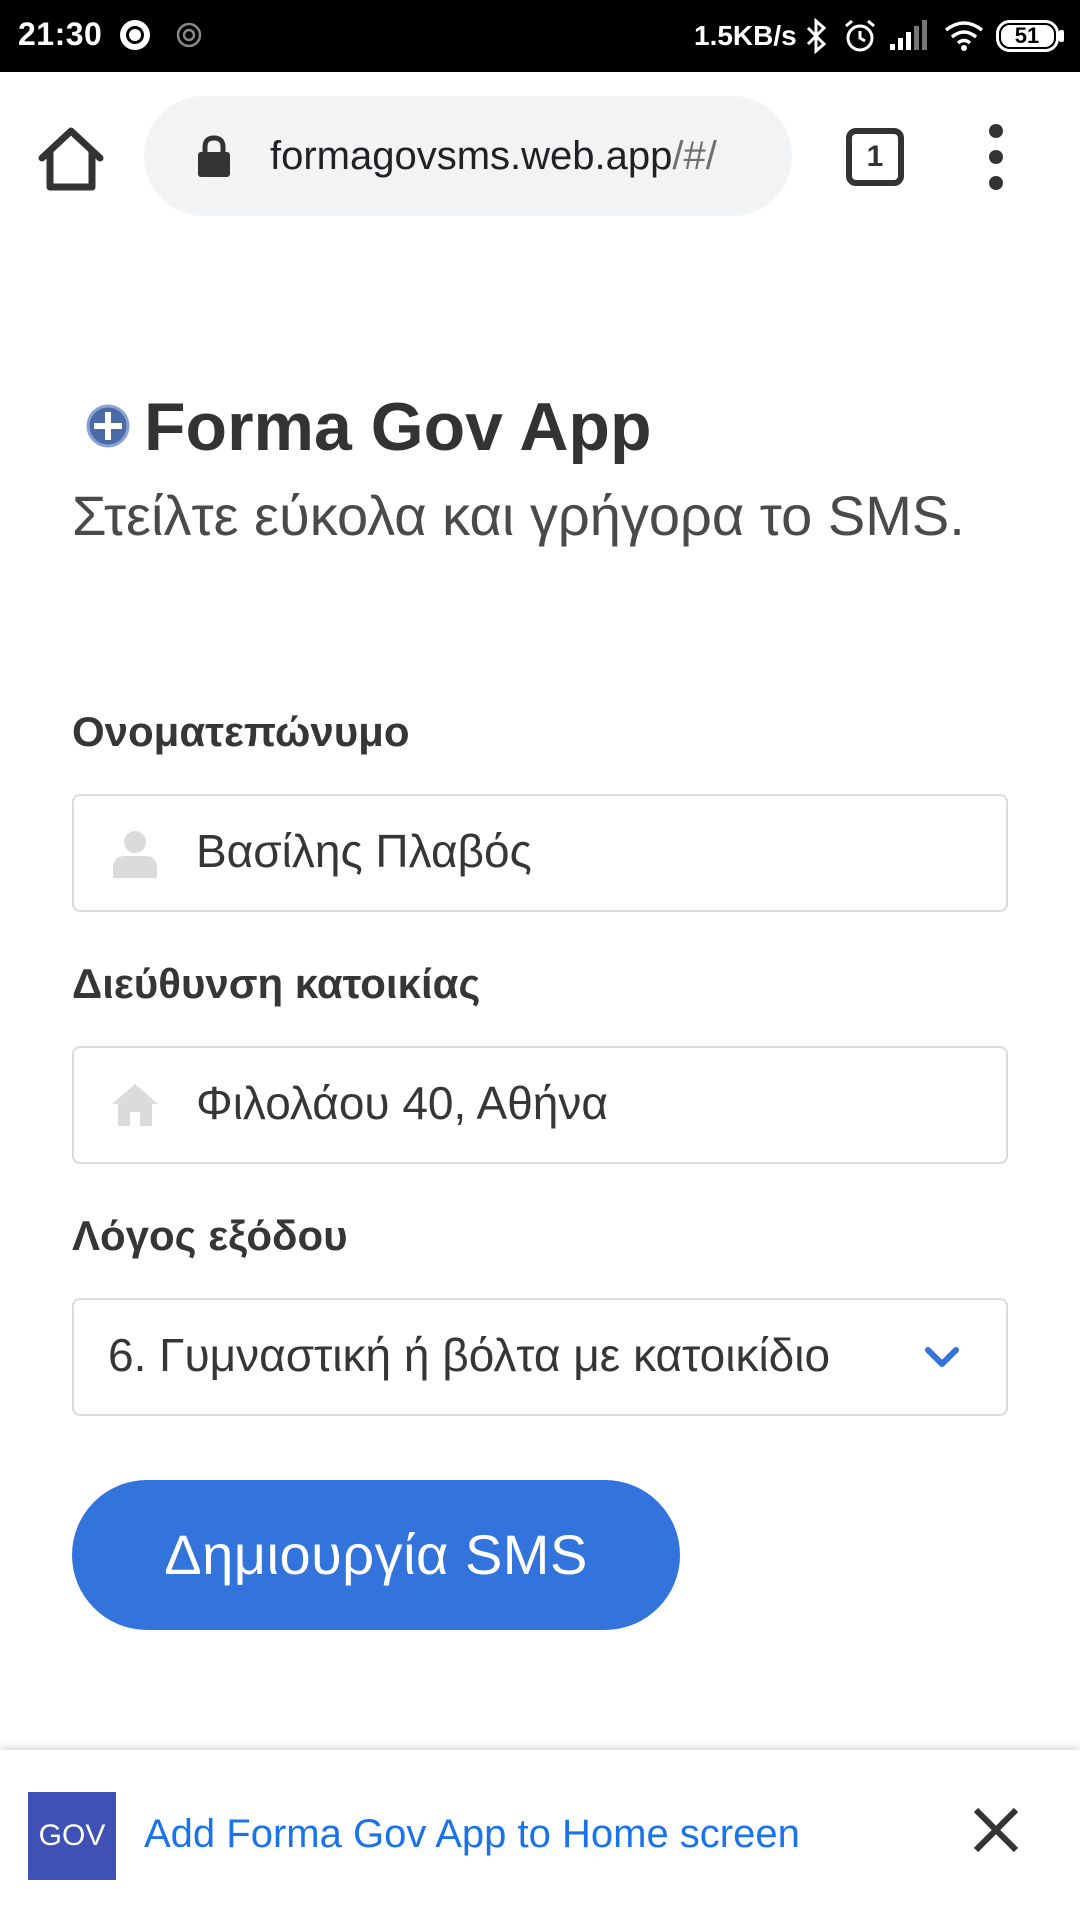  Describe the element at coordinates (72, 1836) in the screenshot. I see `app-icon: GOV` at that location.